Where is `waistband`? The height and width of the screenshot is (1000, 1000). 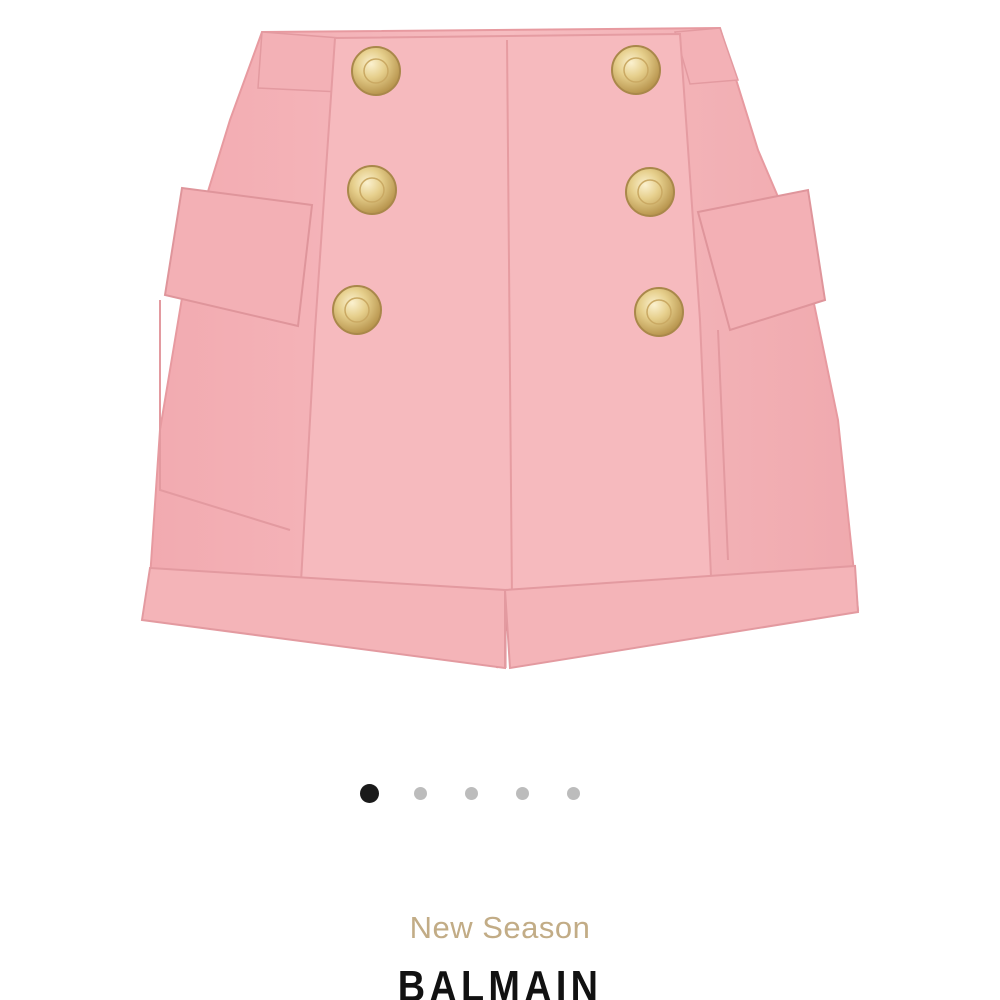
waistband is located at coordinates (299, 62).